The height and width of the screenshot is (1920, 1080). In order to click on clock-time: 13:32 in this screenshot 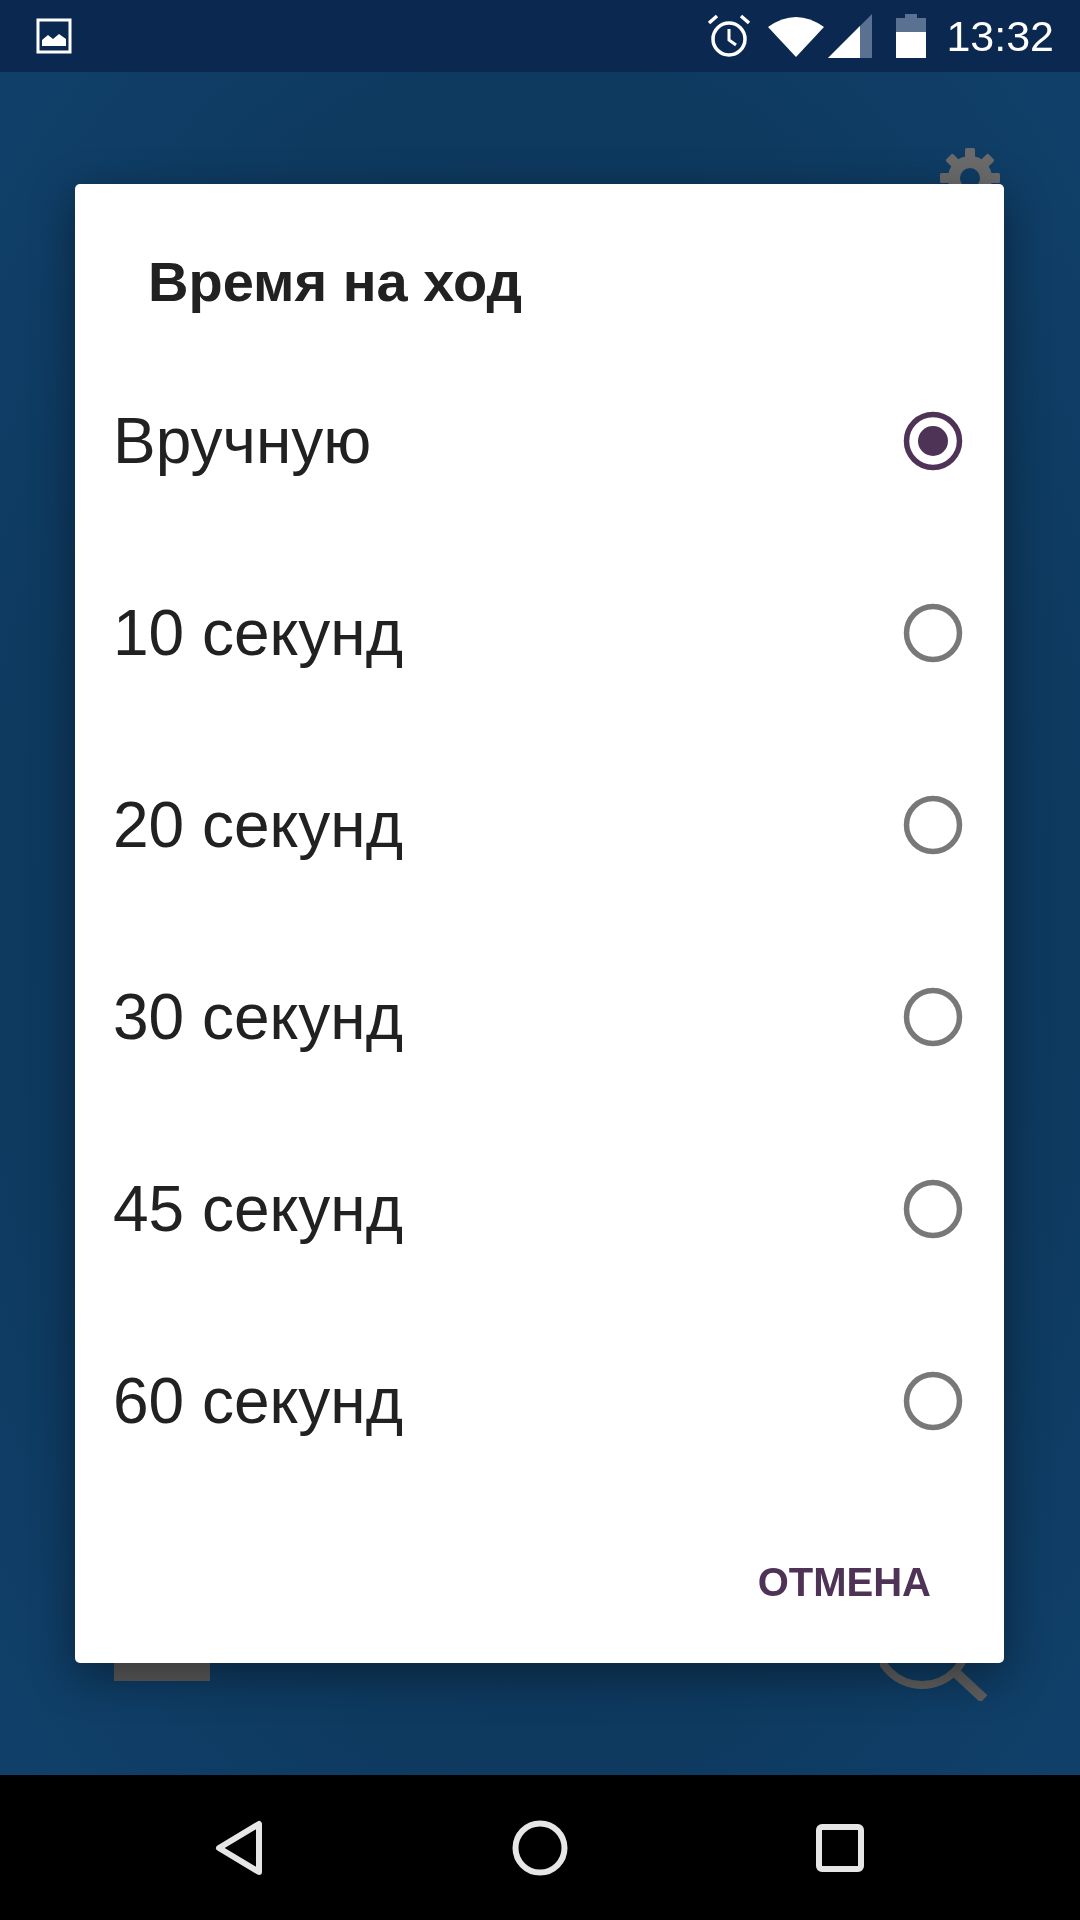, I will do `click(1000, 36)`.